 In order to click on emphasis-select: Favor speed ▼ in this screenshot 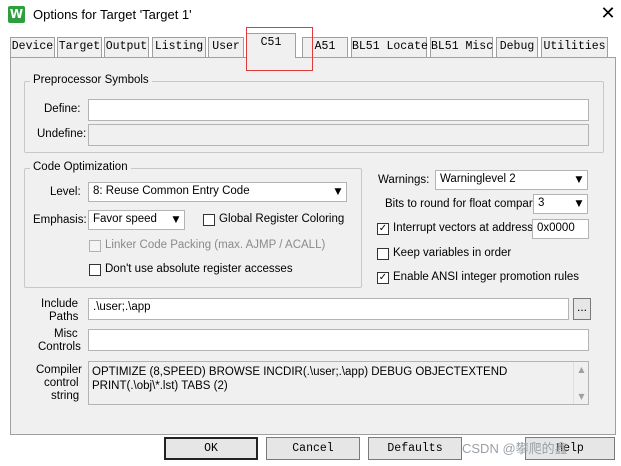, I will do `click(136, 220)`.